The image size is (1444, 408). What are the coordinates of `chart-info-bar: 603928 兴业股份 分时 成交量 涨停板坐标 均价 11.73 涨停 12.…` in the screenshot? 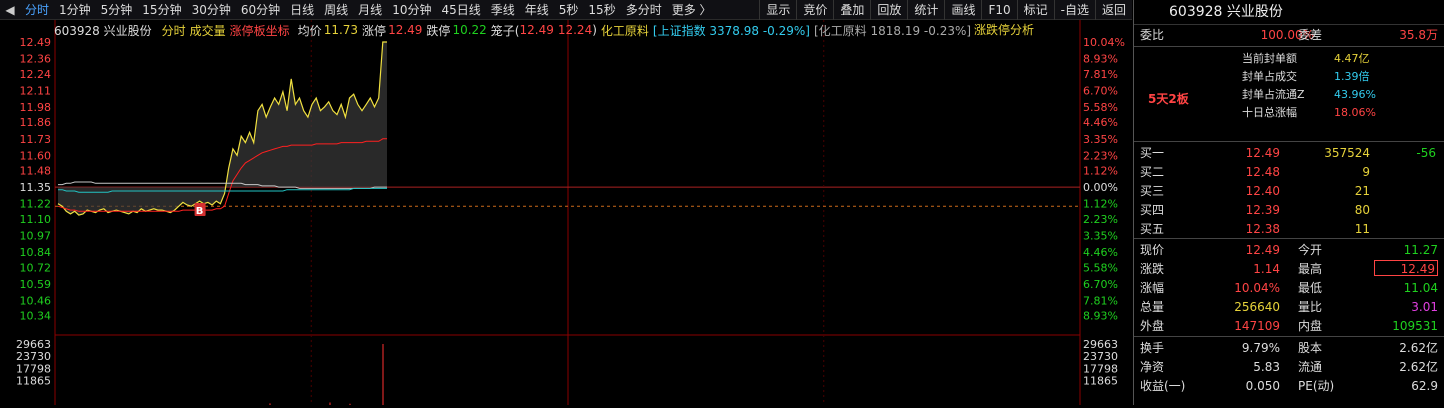 It's located at (514, 30).